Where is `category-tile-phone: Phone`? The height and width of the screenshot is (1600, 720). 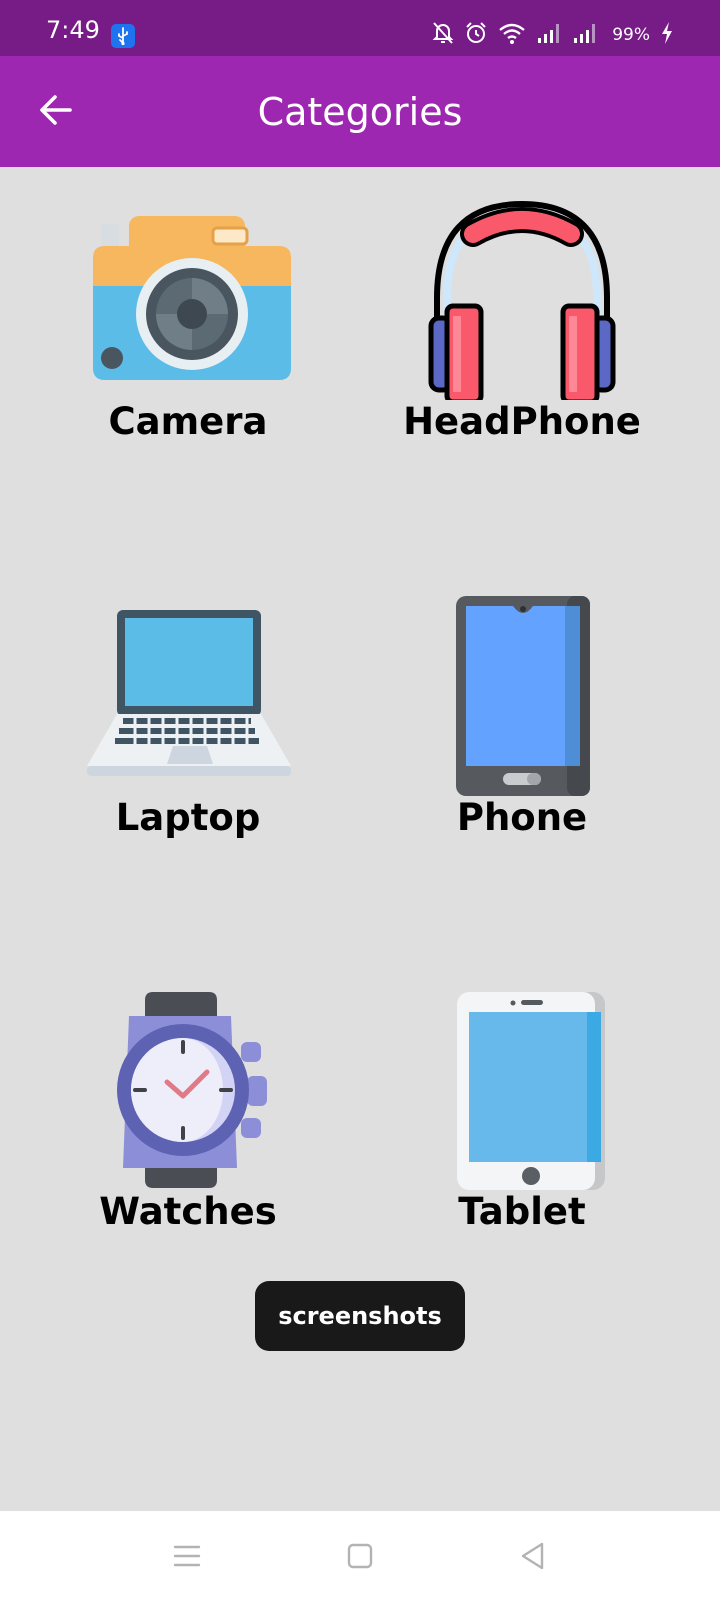 category-tile-phone: Phone is located at coordinates (522, 756).